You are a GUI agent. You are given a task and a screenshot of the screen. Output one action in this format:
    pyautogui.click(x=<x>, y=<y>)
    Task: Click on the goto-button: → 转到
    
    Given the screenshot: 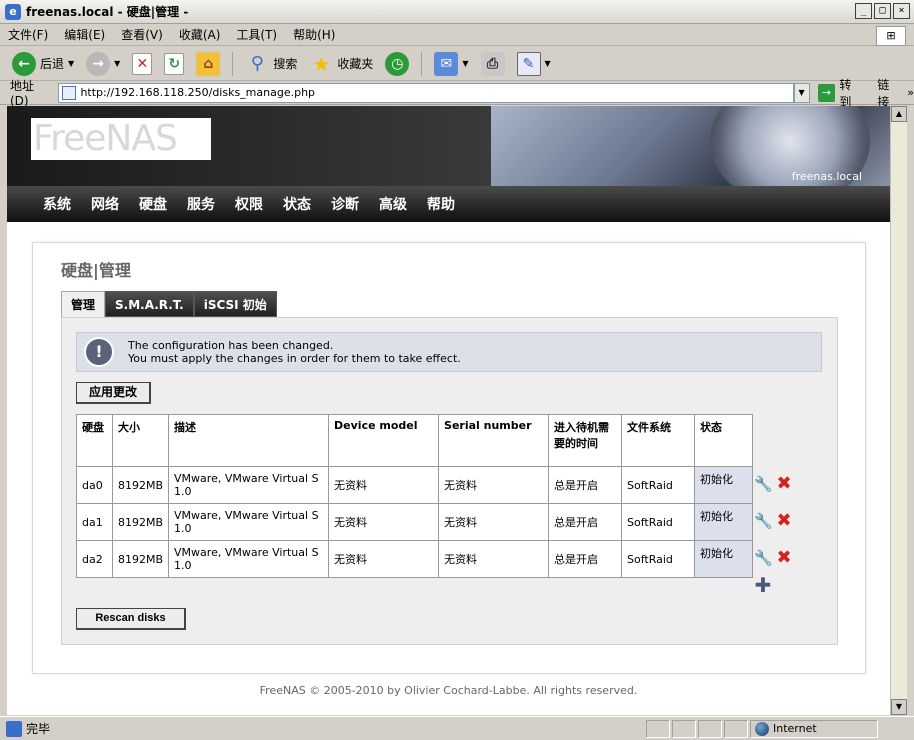 What is the action you would take?
    pyautogui.click(x=840, y=93)
    